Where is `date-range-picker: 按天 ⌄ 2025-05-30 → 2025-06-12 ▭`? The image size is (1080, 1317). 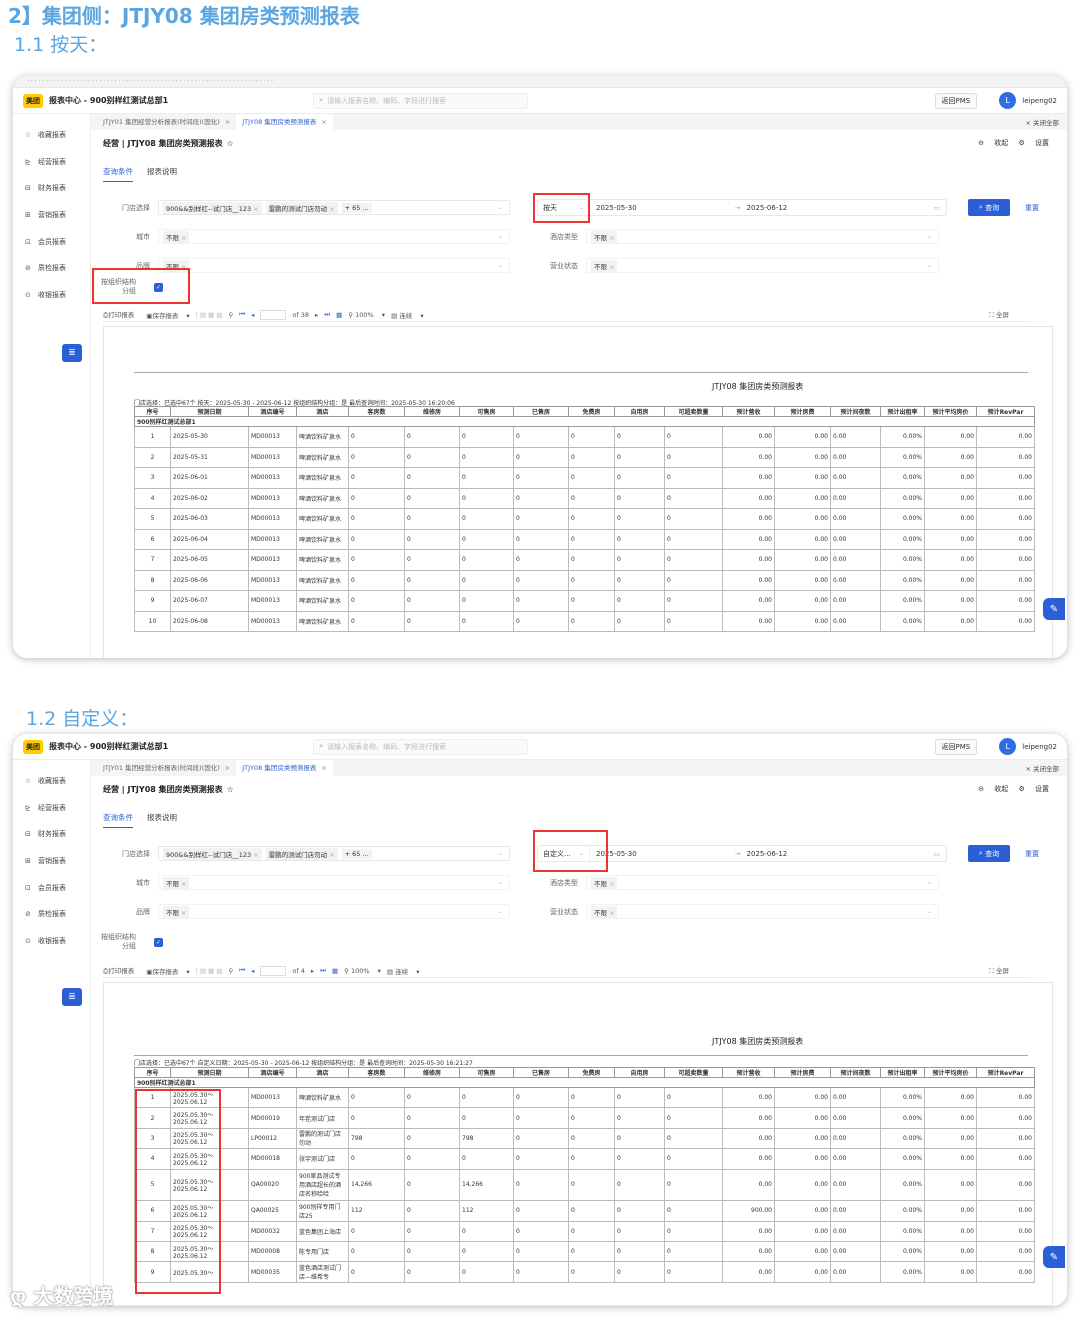
date-range-picker: 按天 ⌄ 2025-05-30 → 2025-06-12 ▭ is located at coordinates (742, 207).